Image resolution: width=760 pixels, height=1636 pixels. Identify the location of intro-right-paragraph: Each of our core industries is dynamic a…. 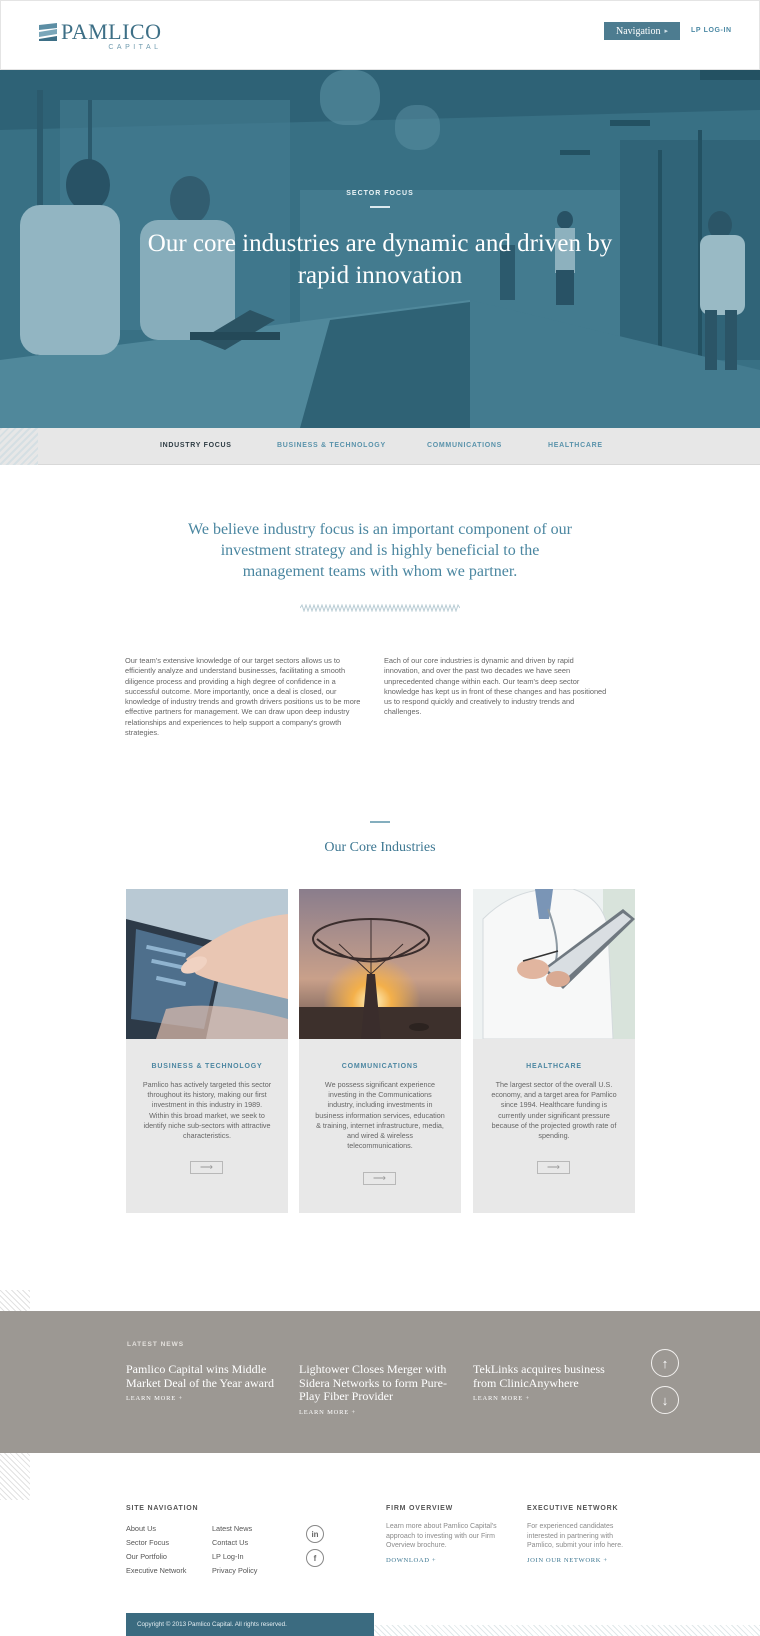
(495, 686).